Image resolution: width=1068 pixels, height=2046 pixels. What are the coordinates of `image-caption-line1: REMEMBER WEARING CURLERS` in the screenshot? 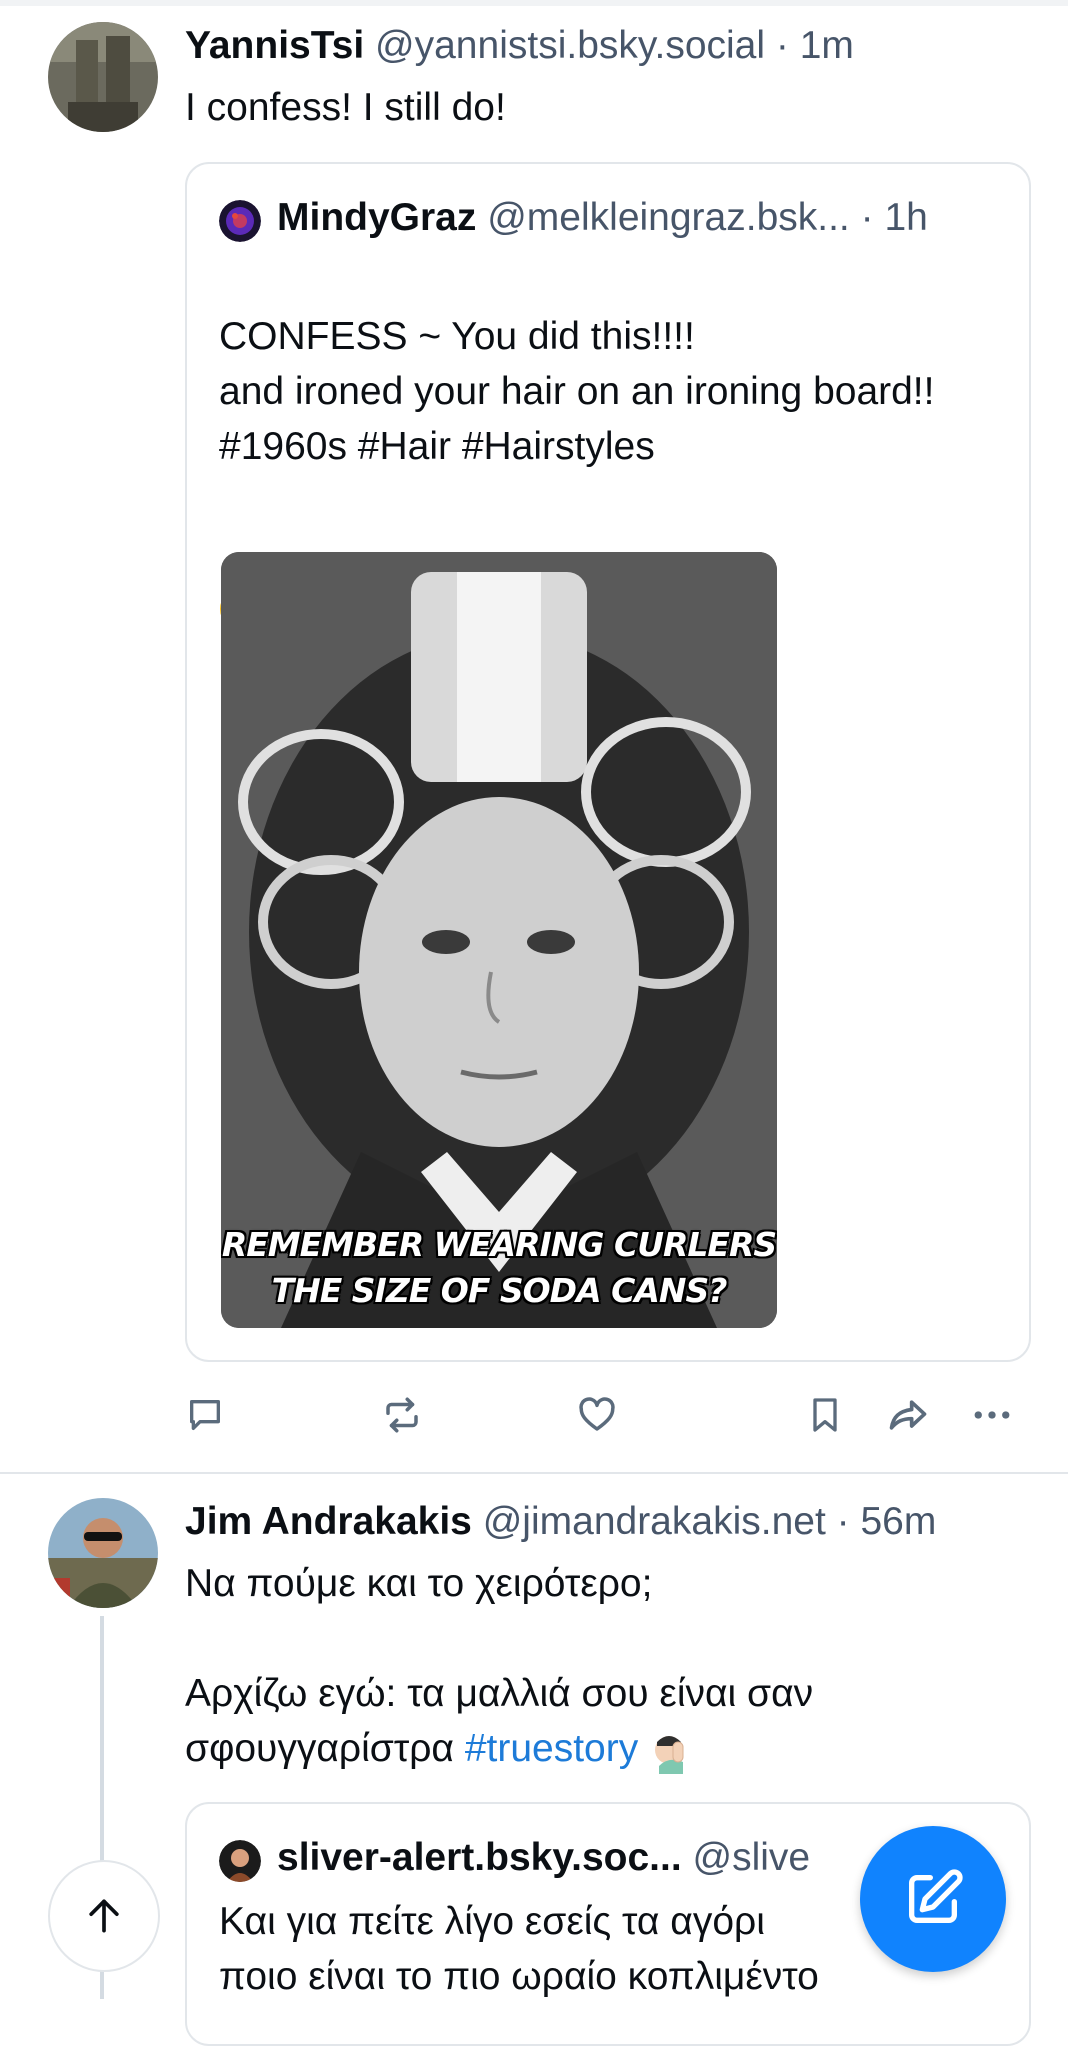 It's located at (499, 1244).